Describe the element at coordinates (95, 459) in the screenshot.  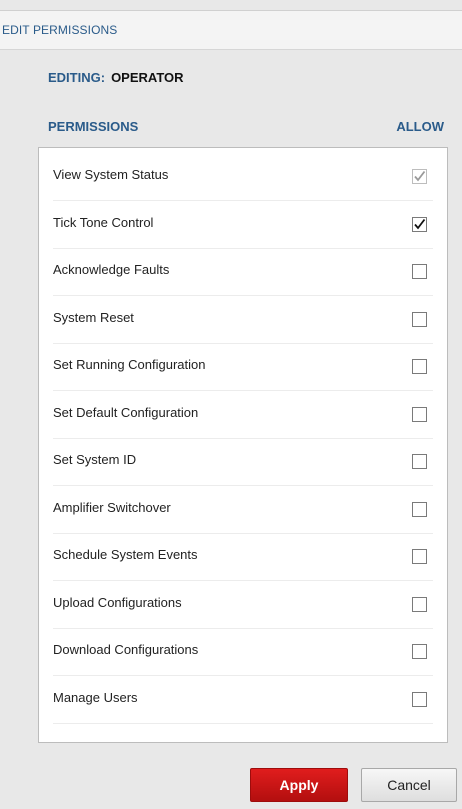
I see `permission-label: Set System ID` at that location.